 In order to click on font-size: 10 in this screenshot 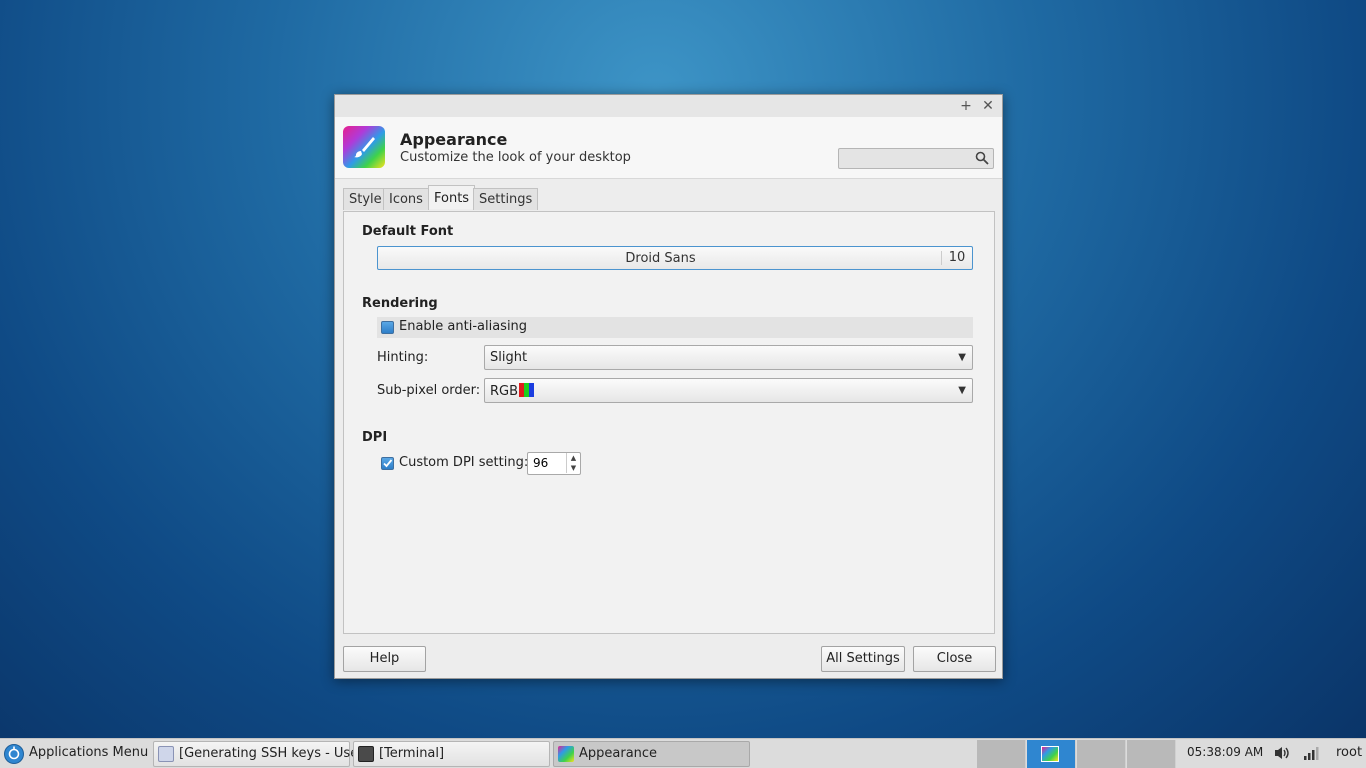, I will do `click(956, 258)`.